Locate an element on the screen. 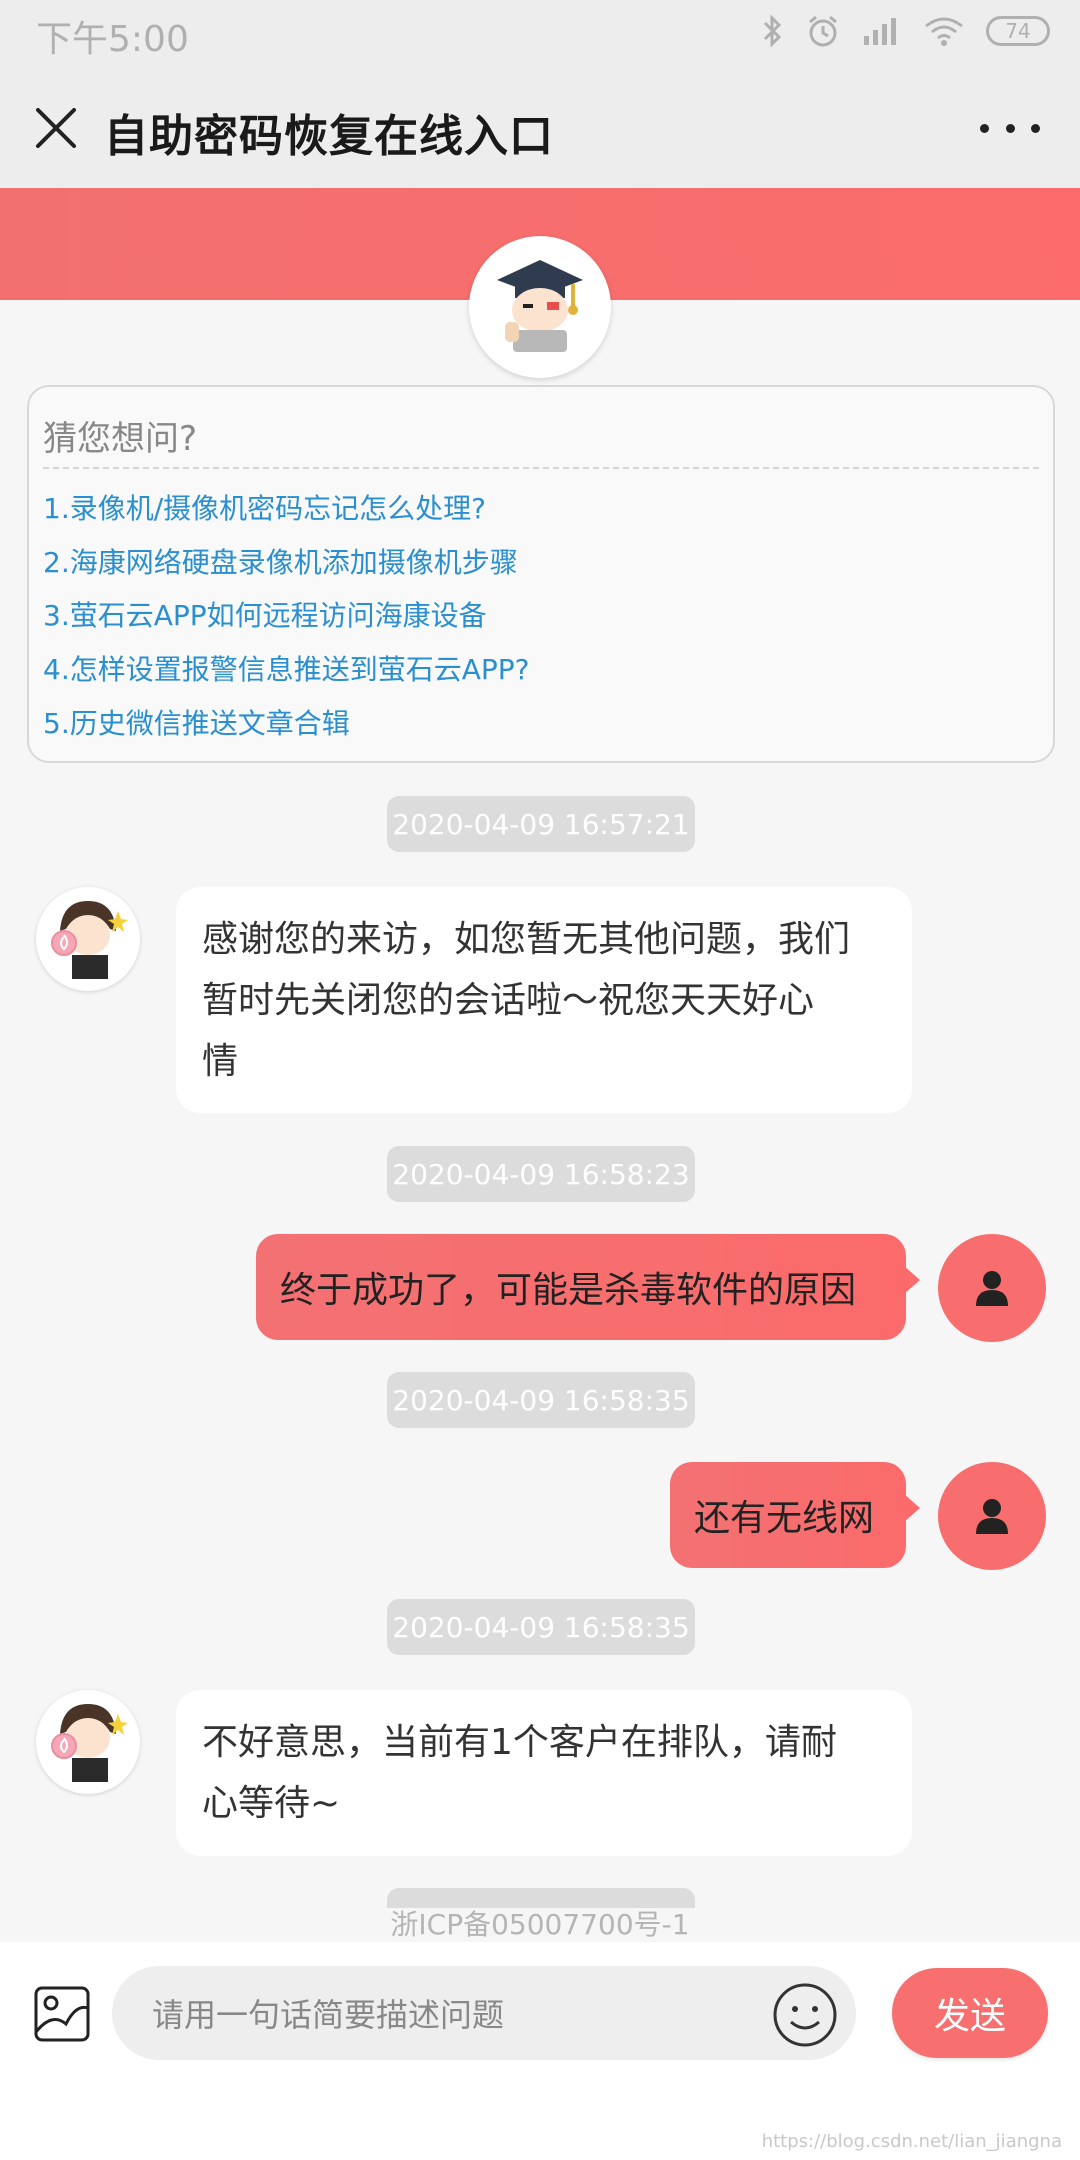 Image resolution: width=1080 pixels, height=2160 pixels. user-message-bubble: 还有无线网 is located at coordinates (795, 1515).